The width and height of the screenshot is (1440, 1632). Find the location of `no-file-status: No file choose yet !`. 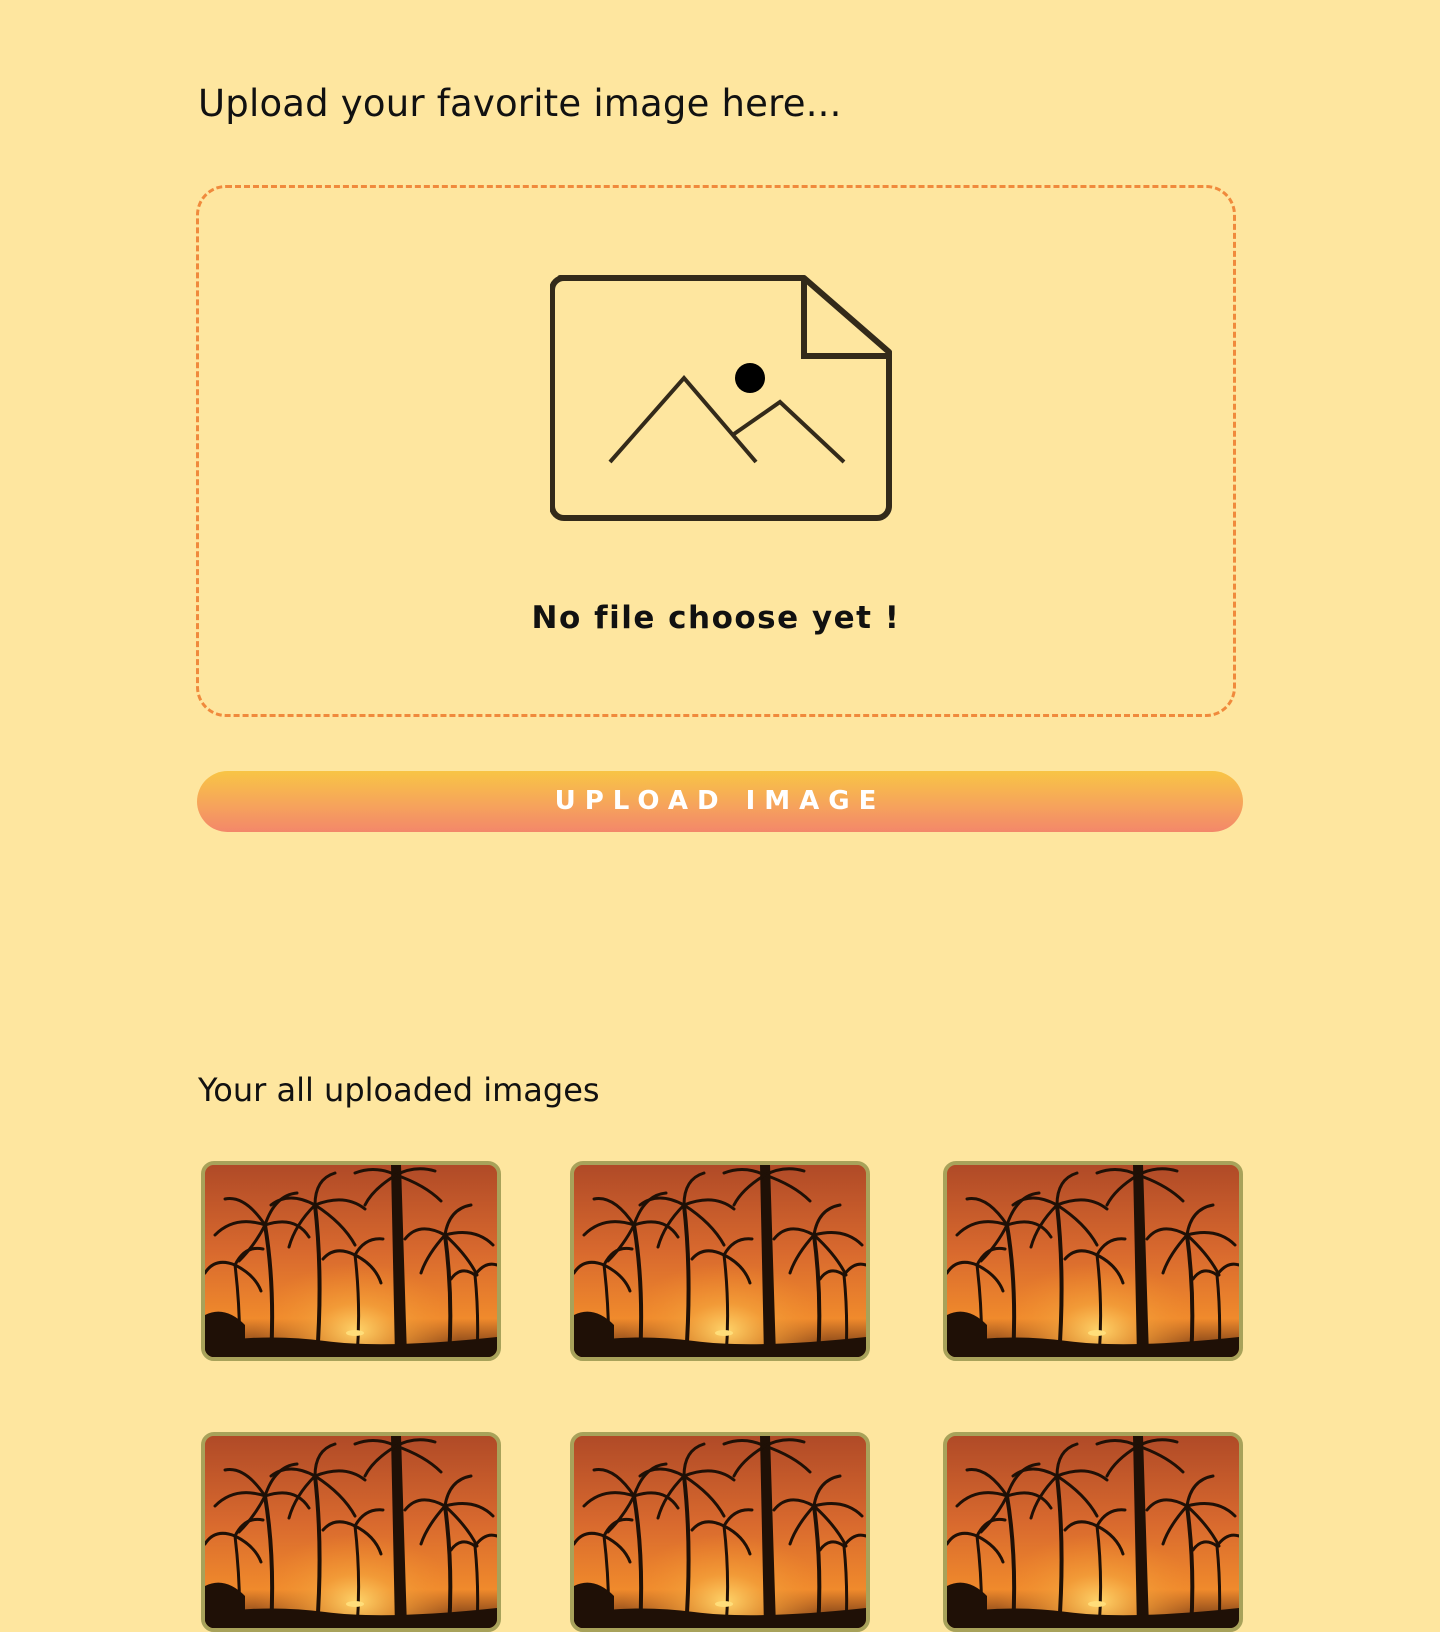

no-file-status: No file choose yet ! is located at coordinates (716, 618).